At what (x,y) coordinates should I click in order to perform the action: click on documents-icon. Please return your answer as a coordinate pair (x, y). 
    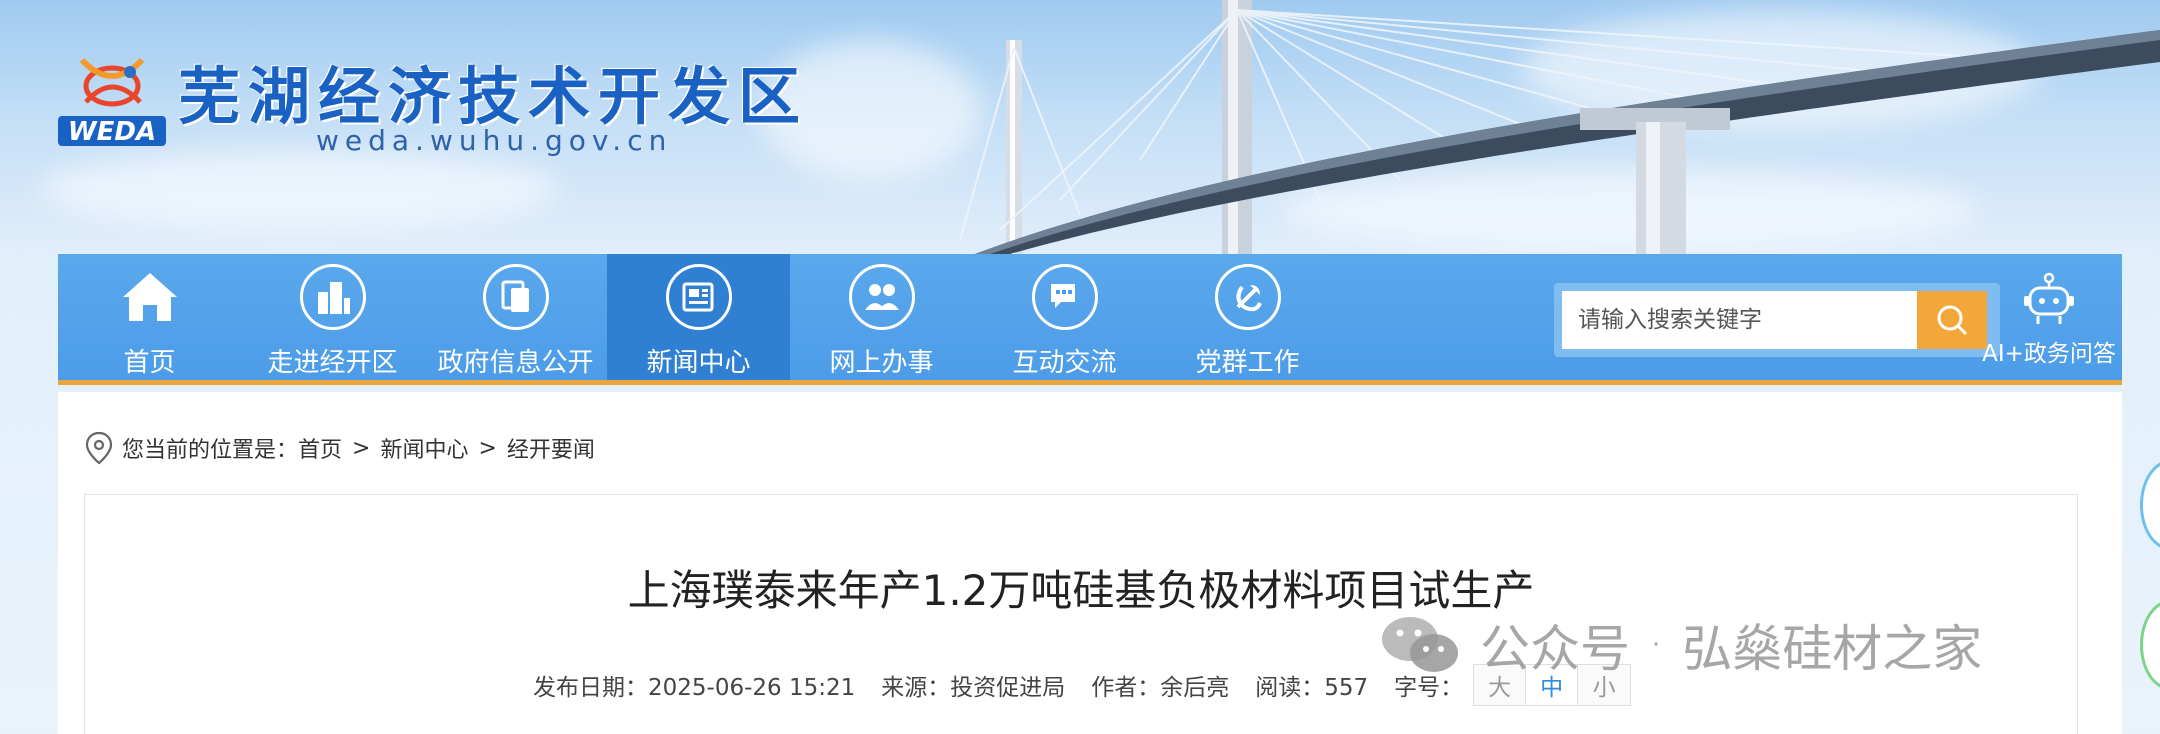
    Looking at the image, I should click on (515, 297).